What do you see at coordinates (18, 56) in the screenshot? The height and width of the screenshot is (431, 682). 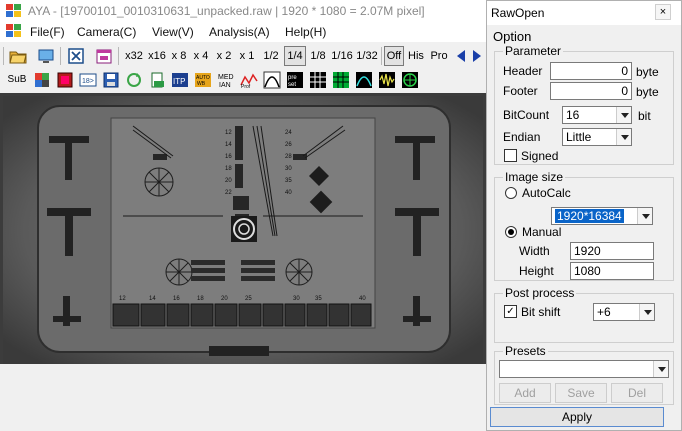 I see `open-folder-icon` at bounding box center [18, 56].